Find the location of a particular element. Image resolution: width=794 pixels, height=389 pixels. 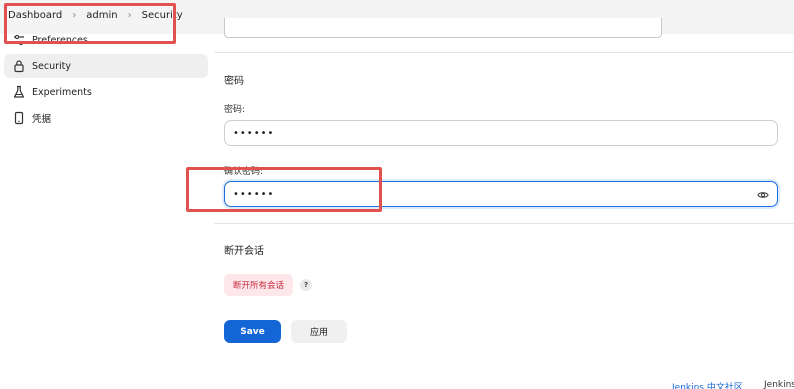

sidebar-item-experiments: Experiments is located at coordinates (106, 92).